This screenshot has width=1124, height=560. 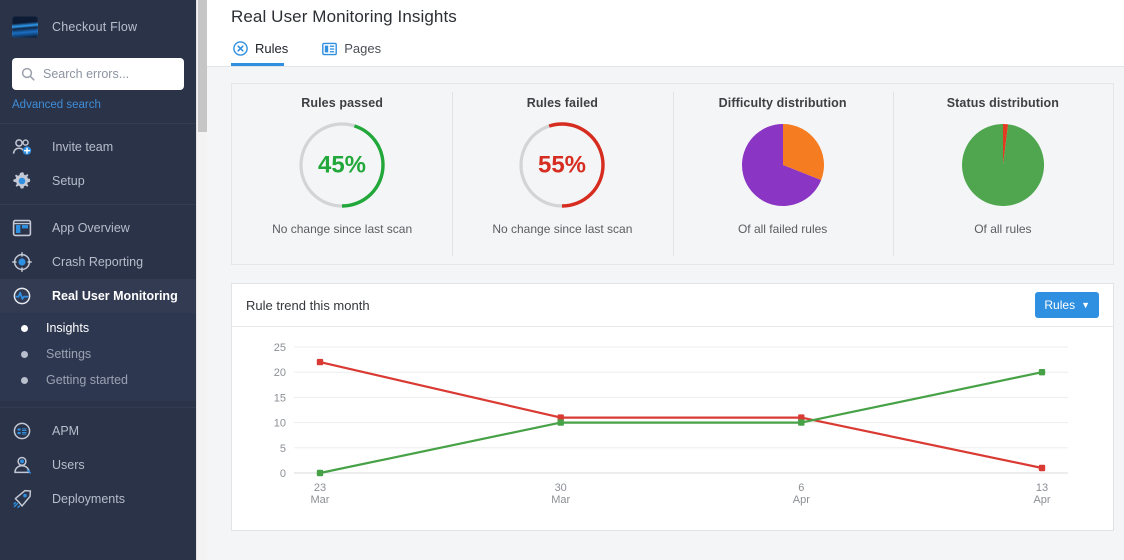 I want to click on deployments-icon, so click(x=25, y=499).